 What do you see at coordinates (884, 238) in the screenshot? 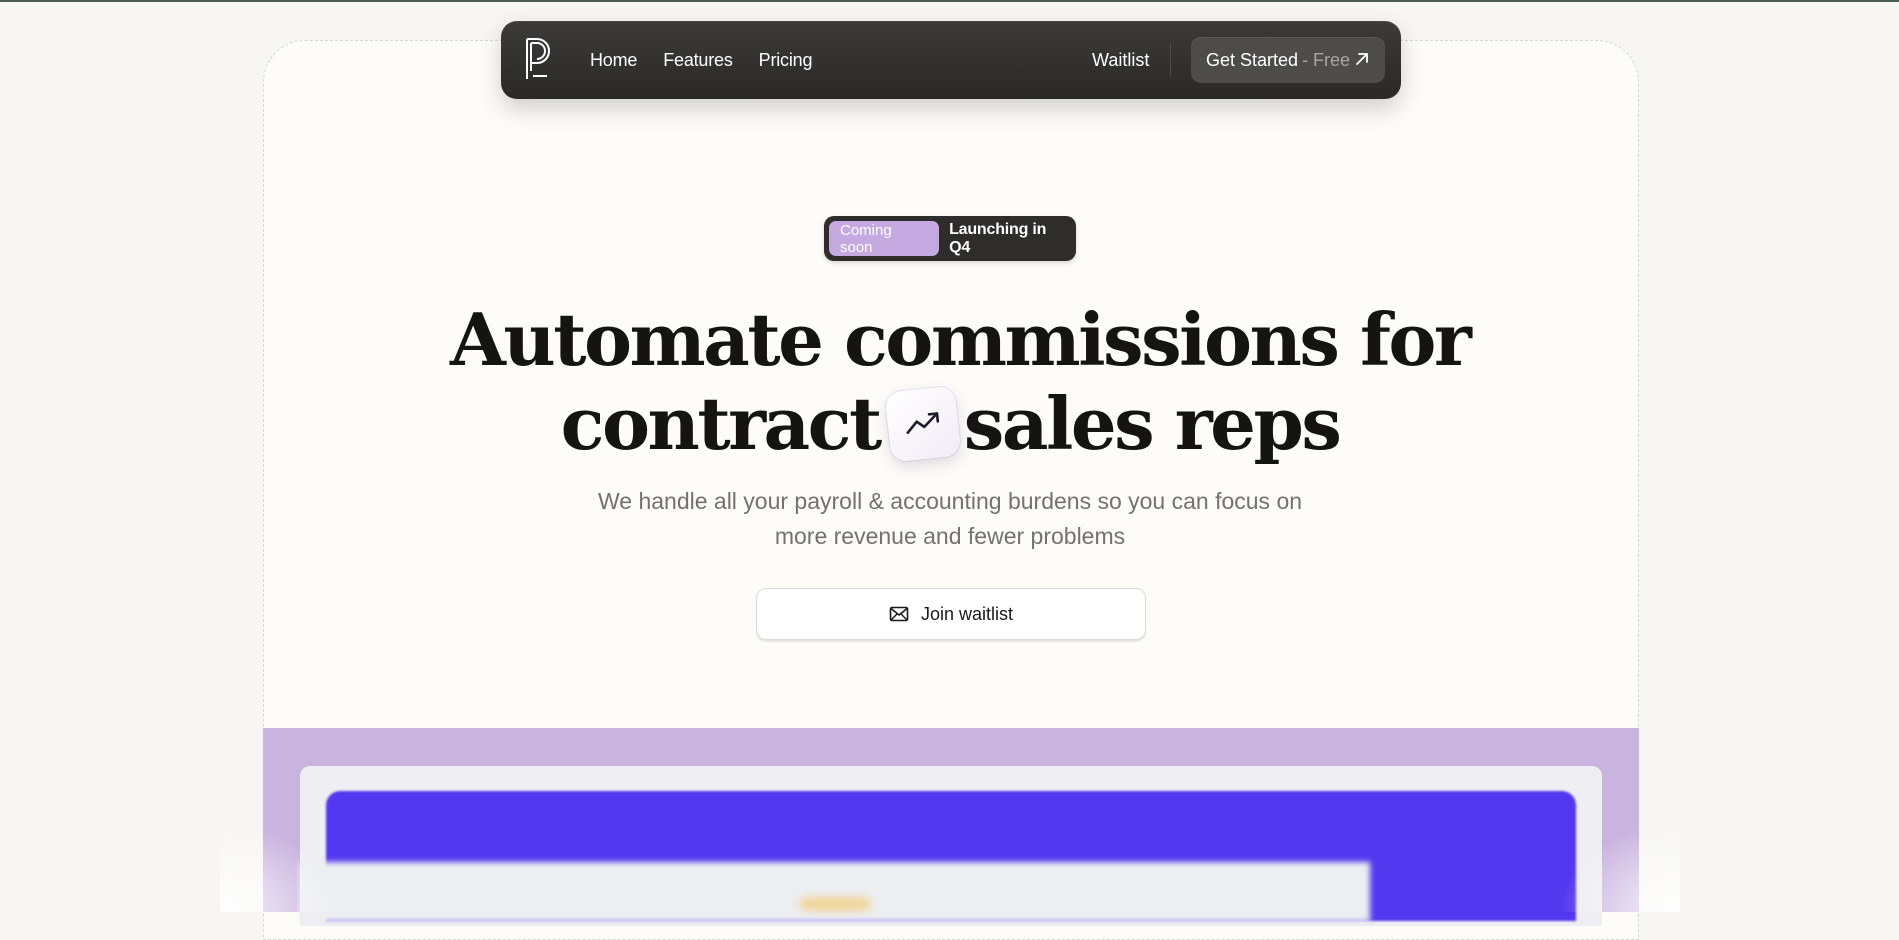
I see `coming-soon-pill: Coming soon` at bounding box center [884, 238].